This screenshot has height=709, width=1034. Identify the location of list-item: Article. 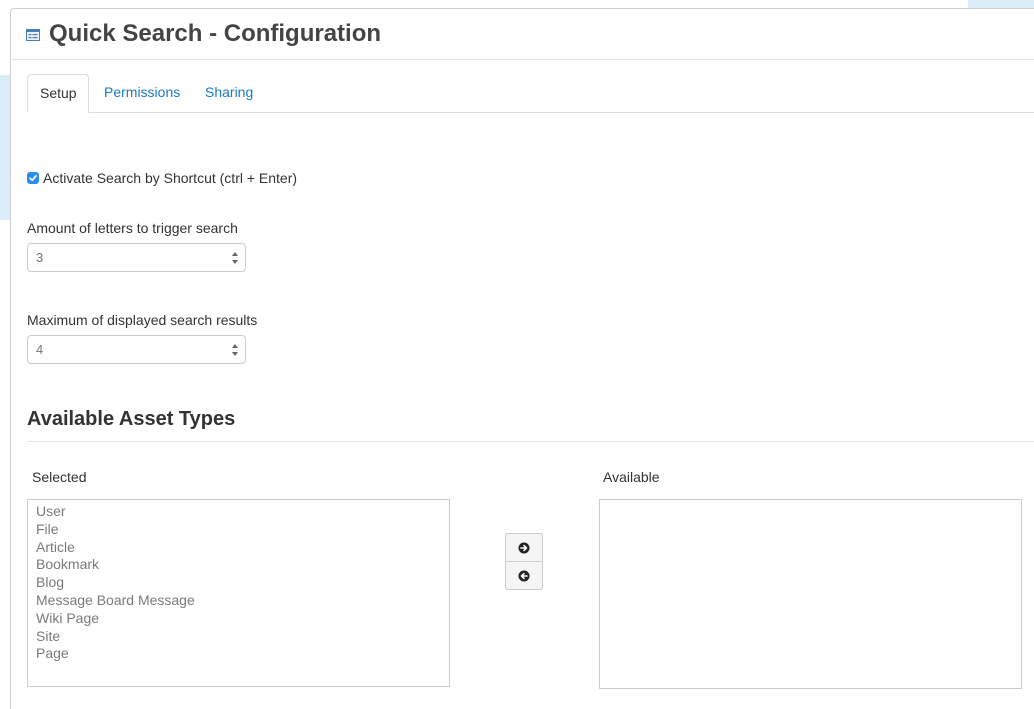
(238, 548).